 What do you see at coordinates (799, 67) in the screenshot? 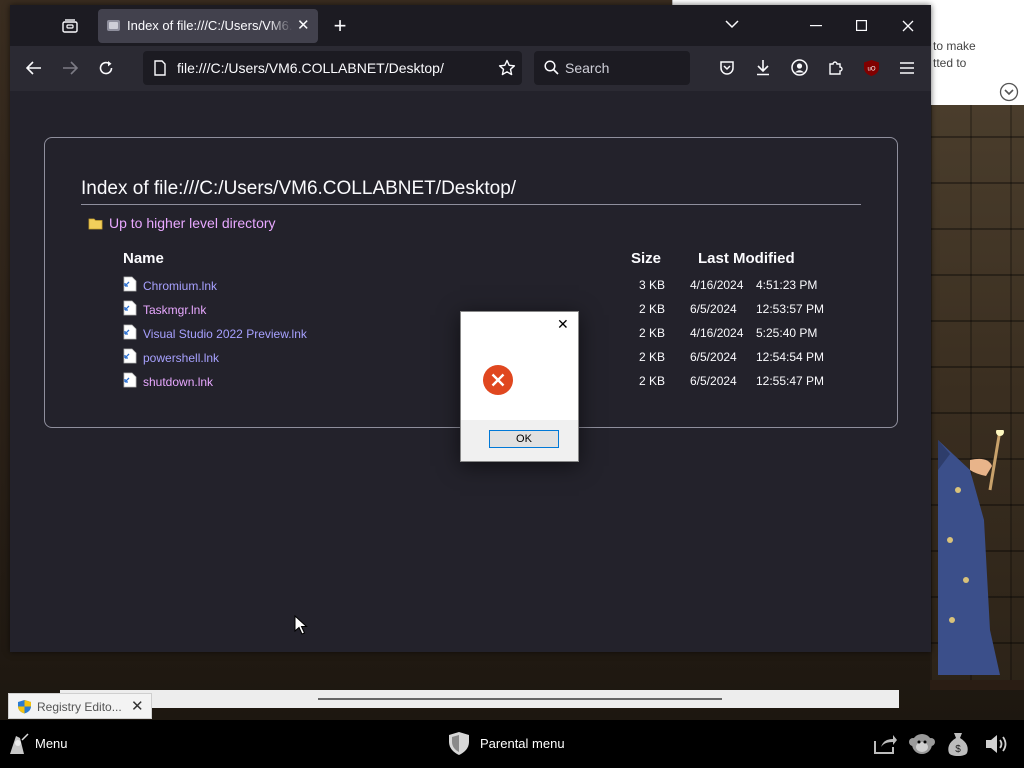
I see `account-icon` at bounding box center [799, 67].